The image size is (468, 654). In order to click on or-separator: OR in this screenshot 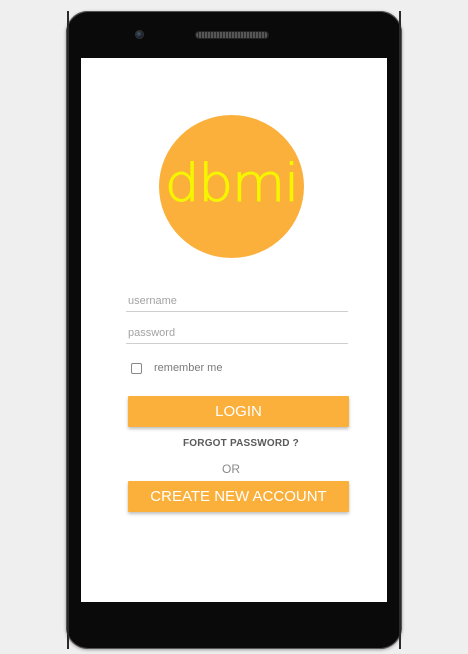, I will do `click(231, 469)`.